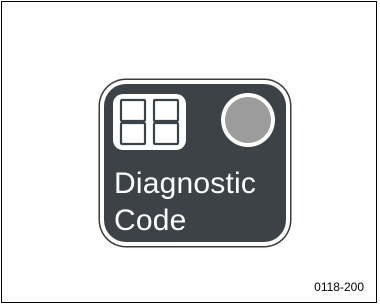  Describe the element at coordinates (185, 183) in the screenshot. I see `indicator-label-line1: Diagnostic` at that location.